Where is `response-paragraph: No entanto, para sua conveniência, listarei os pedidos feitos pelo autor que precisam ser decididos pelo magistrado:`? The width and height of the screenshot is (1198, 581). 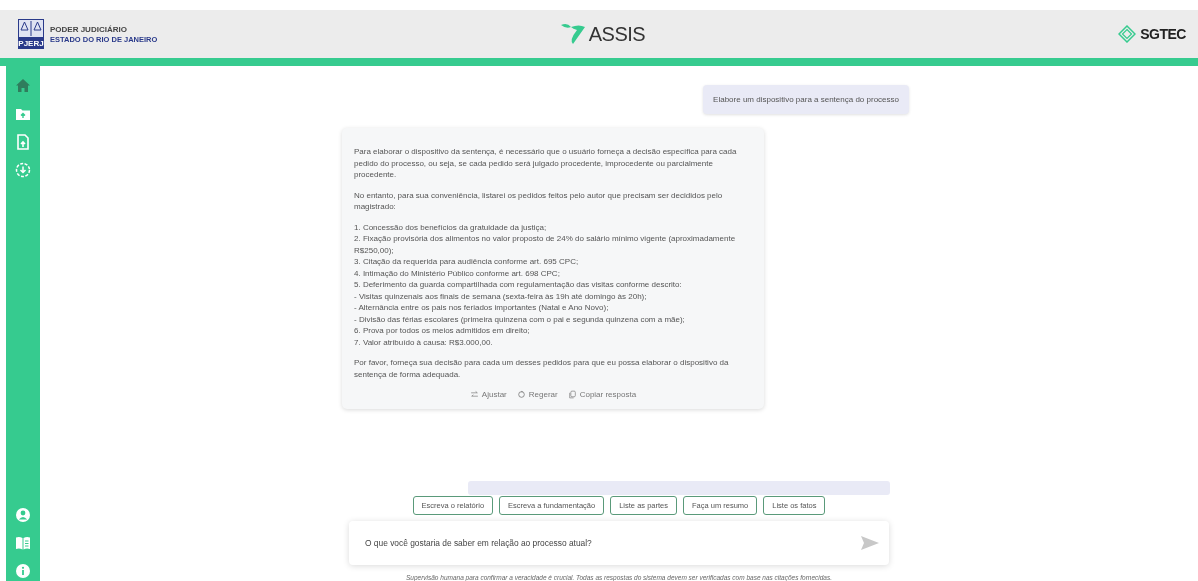
response-paragraph: No entanto, para sua conveniência, listarei os pedidos feitos pelo autor que precisam ser decididos pelo magistrado: is located at coordinates (539, 201).